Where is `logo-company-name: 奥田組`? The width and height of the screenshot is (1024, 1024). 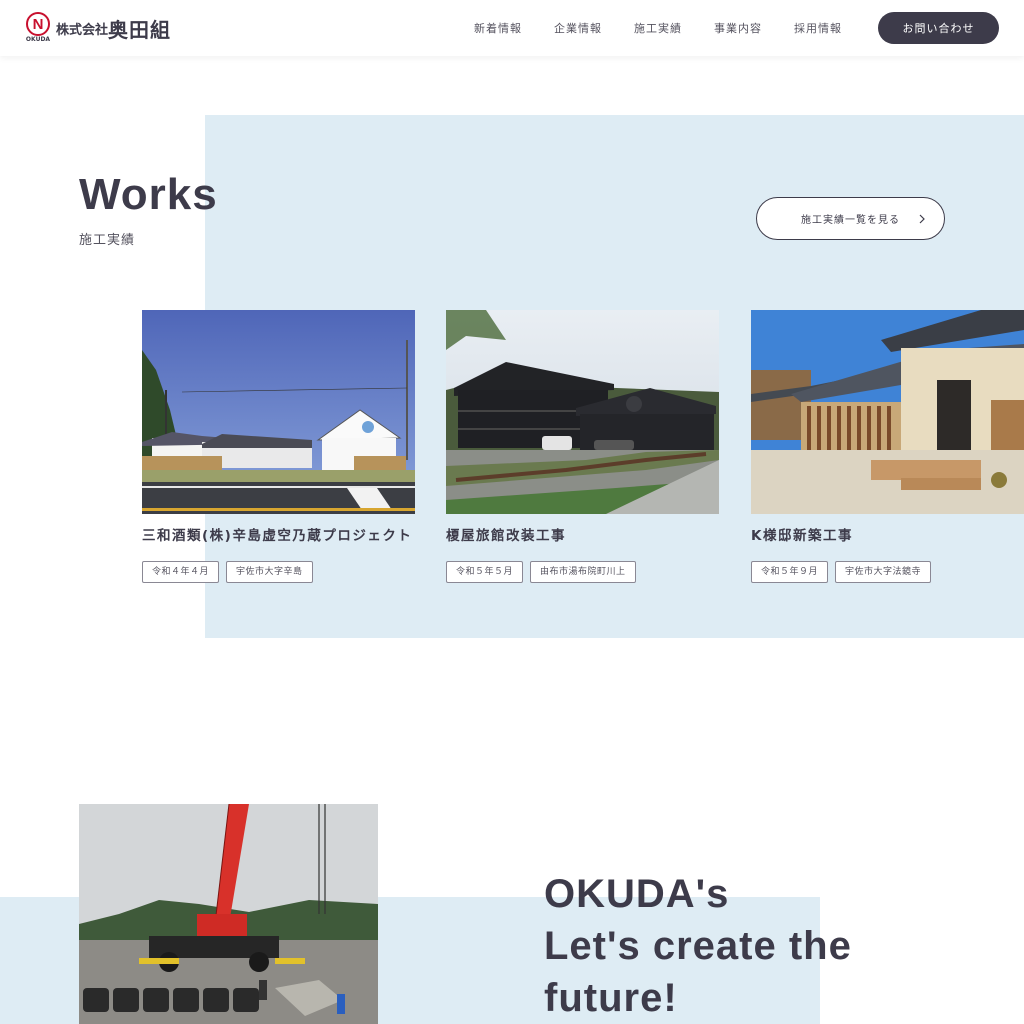 logo-company-name: 奥田組 is located at coordinates (140, 29).